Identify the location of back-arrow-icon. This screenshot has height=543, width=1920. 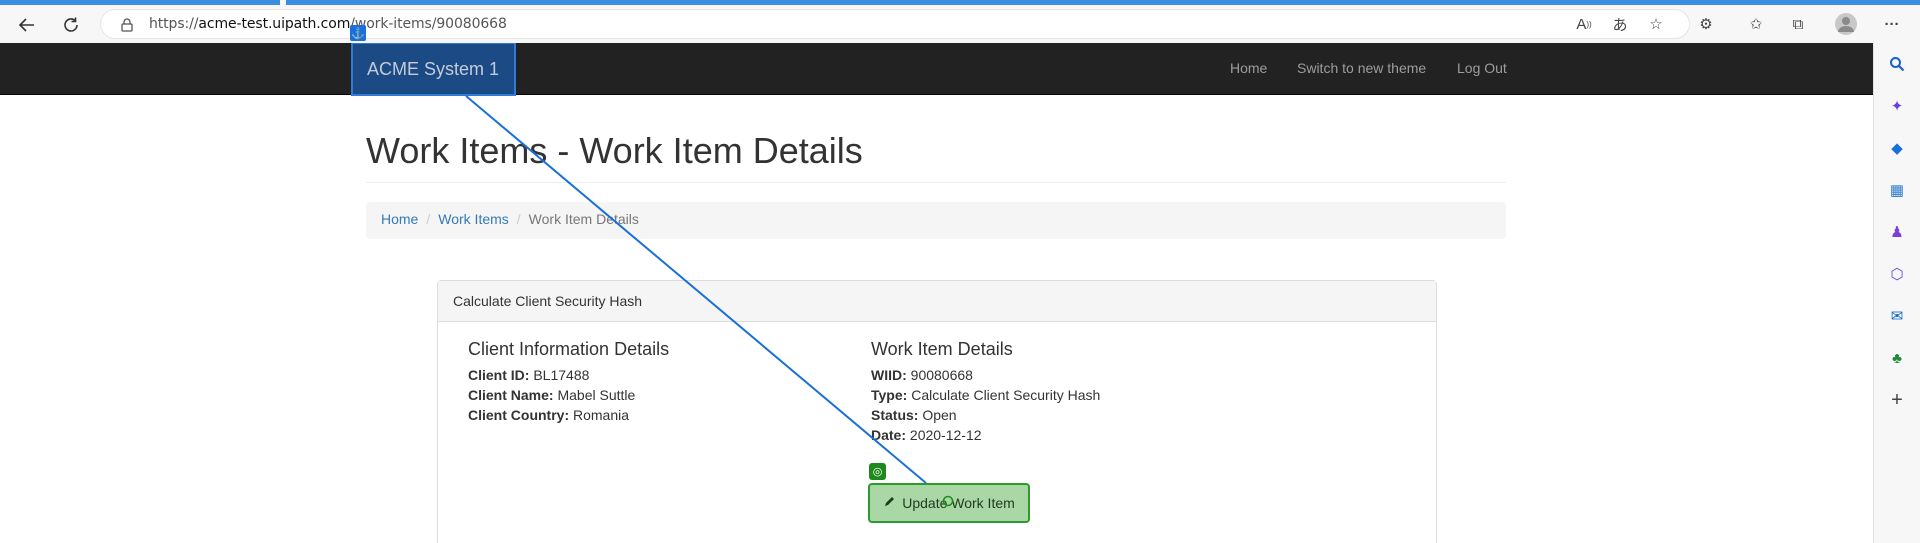
(27, 25).